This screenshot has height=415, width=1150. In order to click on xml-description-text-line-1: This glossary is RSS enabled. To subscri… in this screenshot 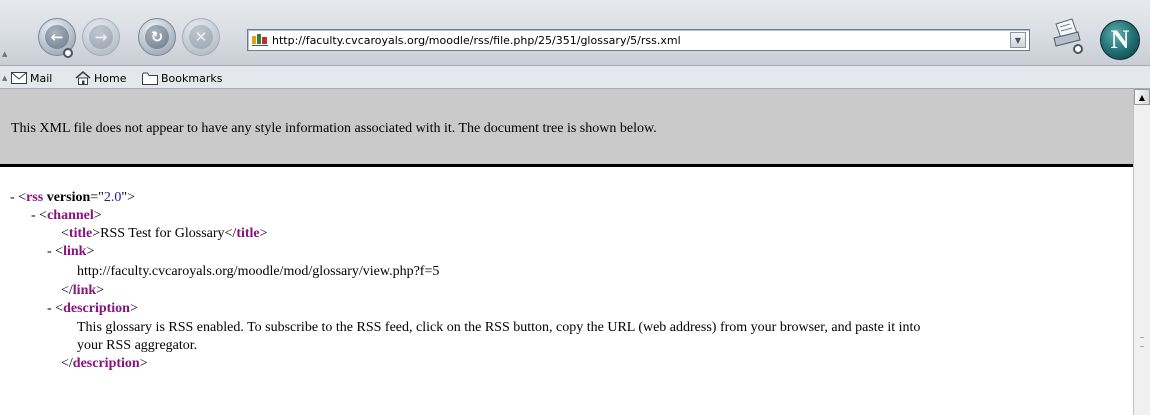, I will do `click(499, 327)`.